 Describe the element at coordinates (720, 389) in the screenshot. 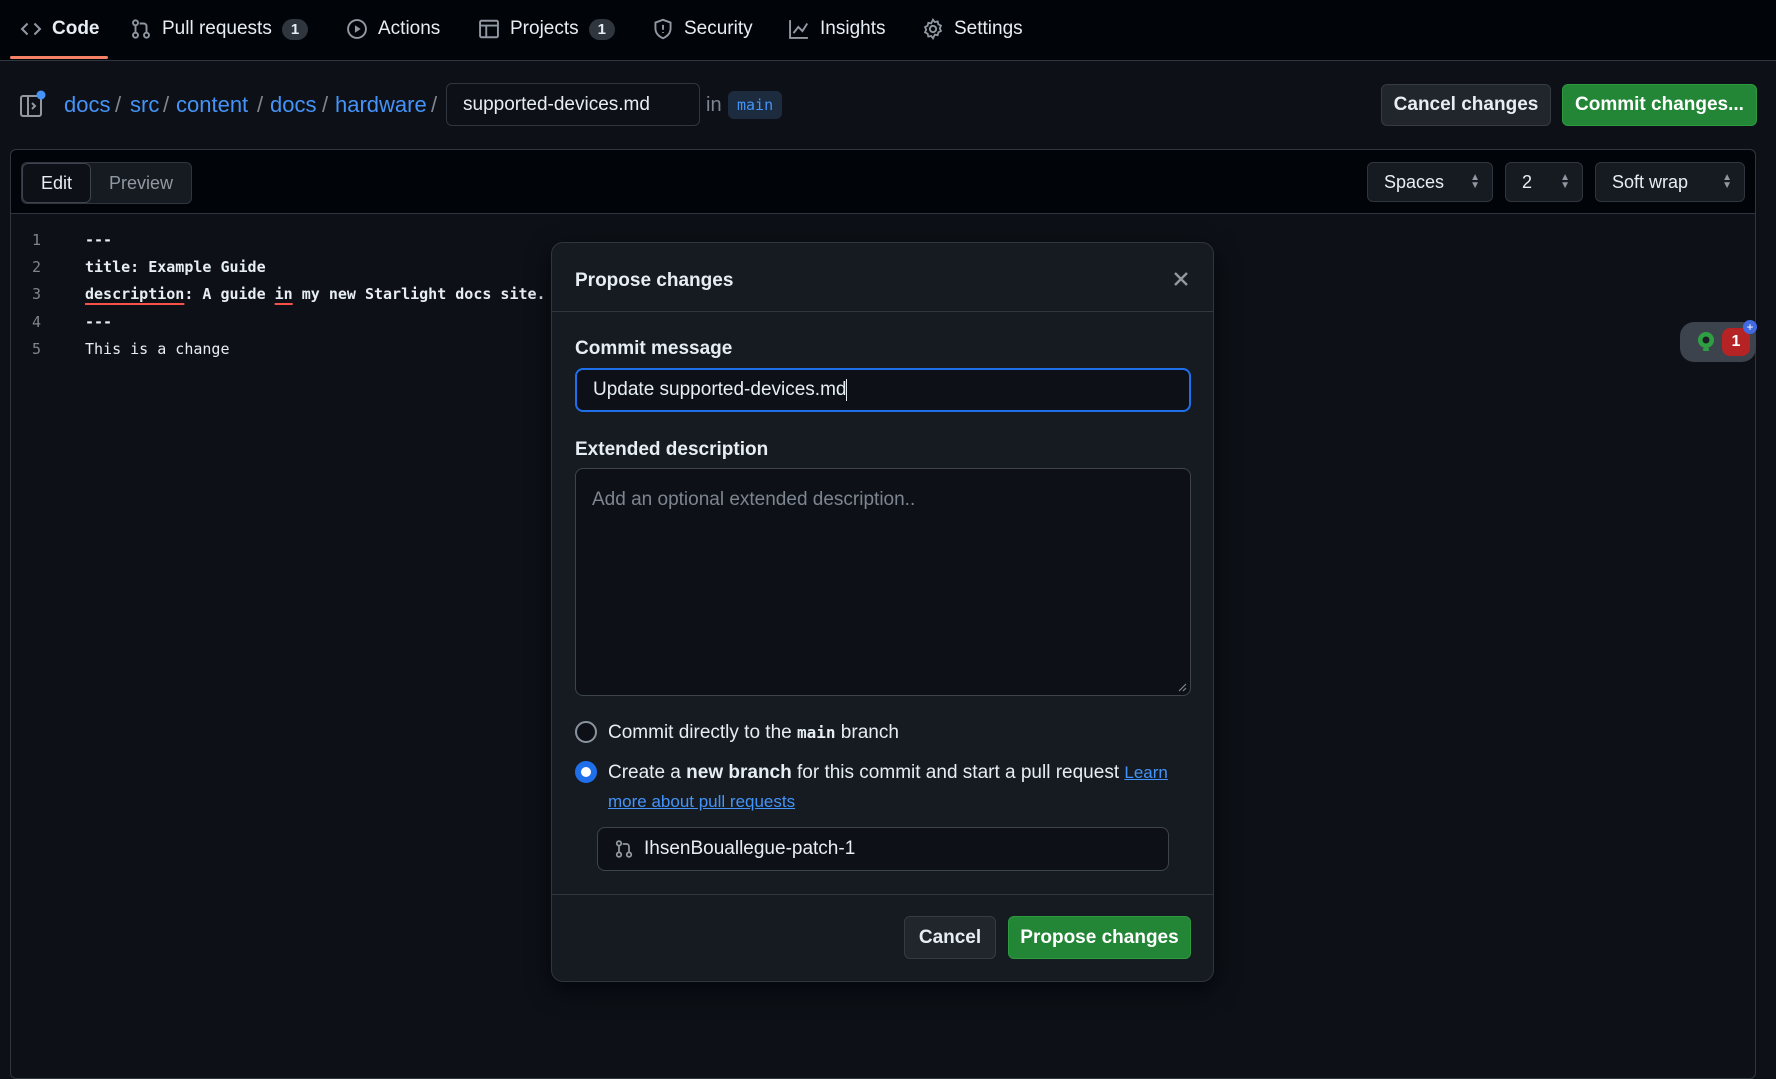

I see `commit-message-value: Update supported-devices.md` at that location.